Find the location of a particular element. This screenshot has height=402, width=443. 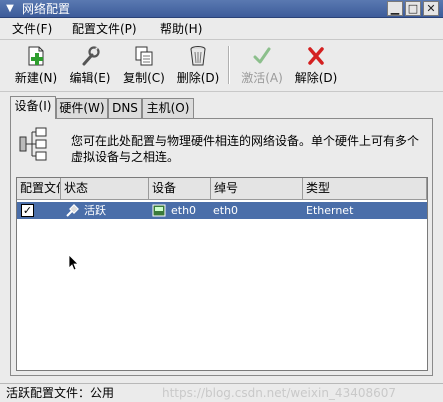

device-cell: eth0 is located at coordinates (184, 210).